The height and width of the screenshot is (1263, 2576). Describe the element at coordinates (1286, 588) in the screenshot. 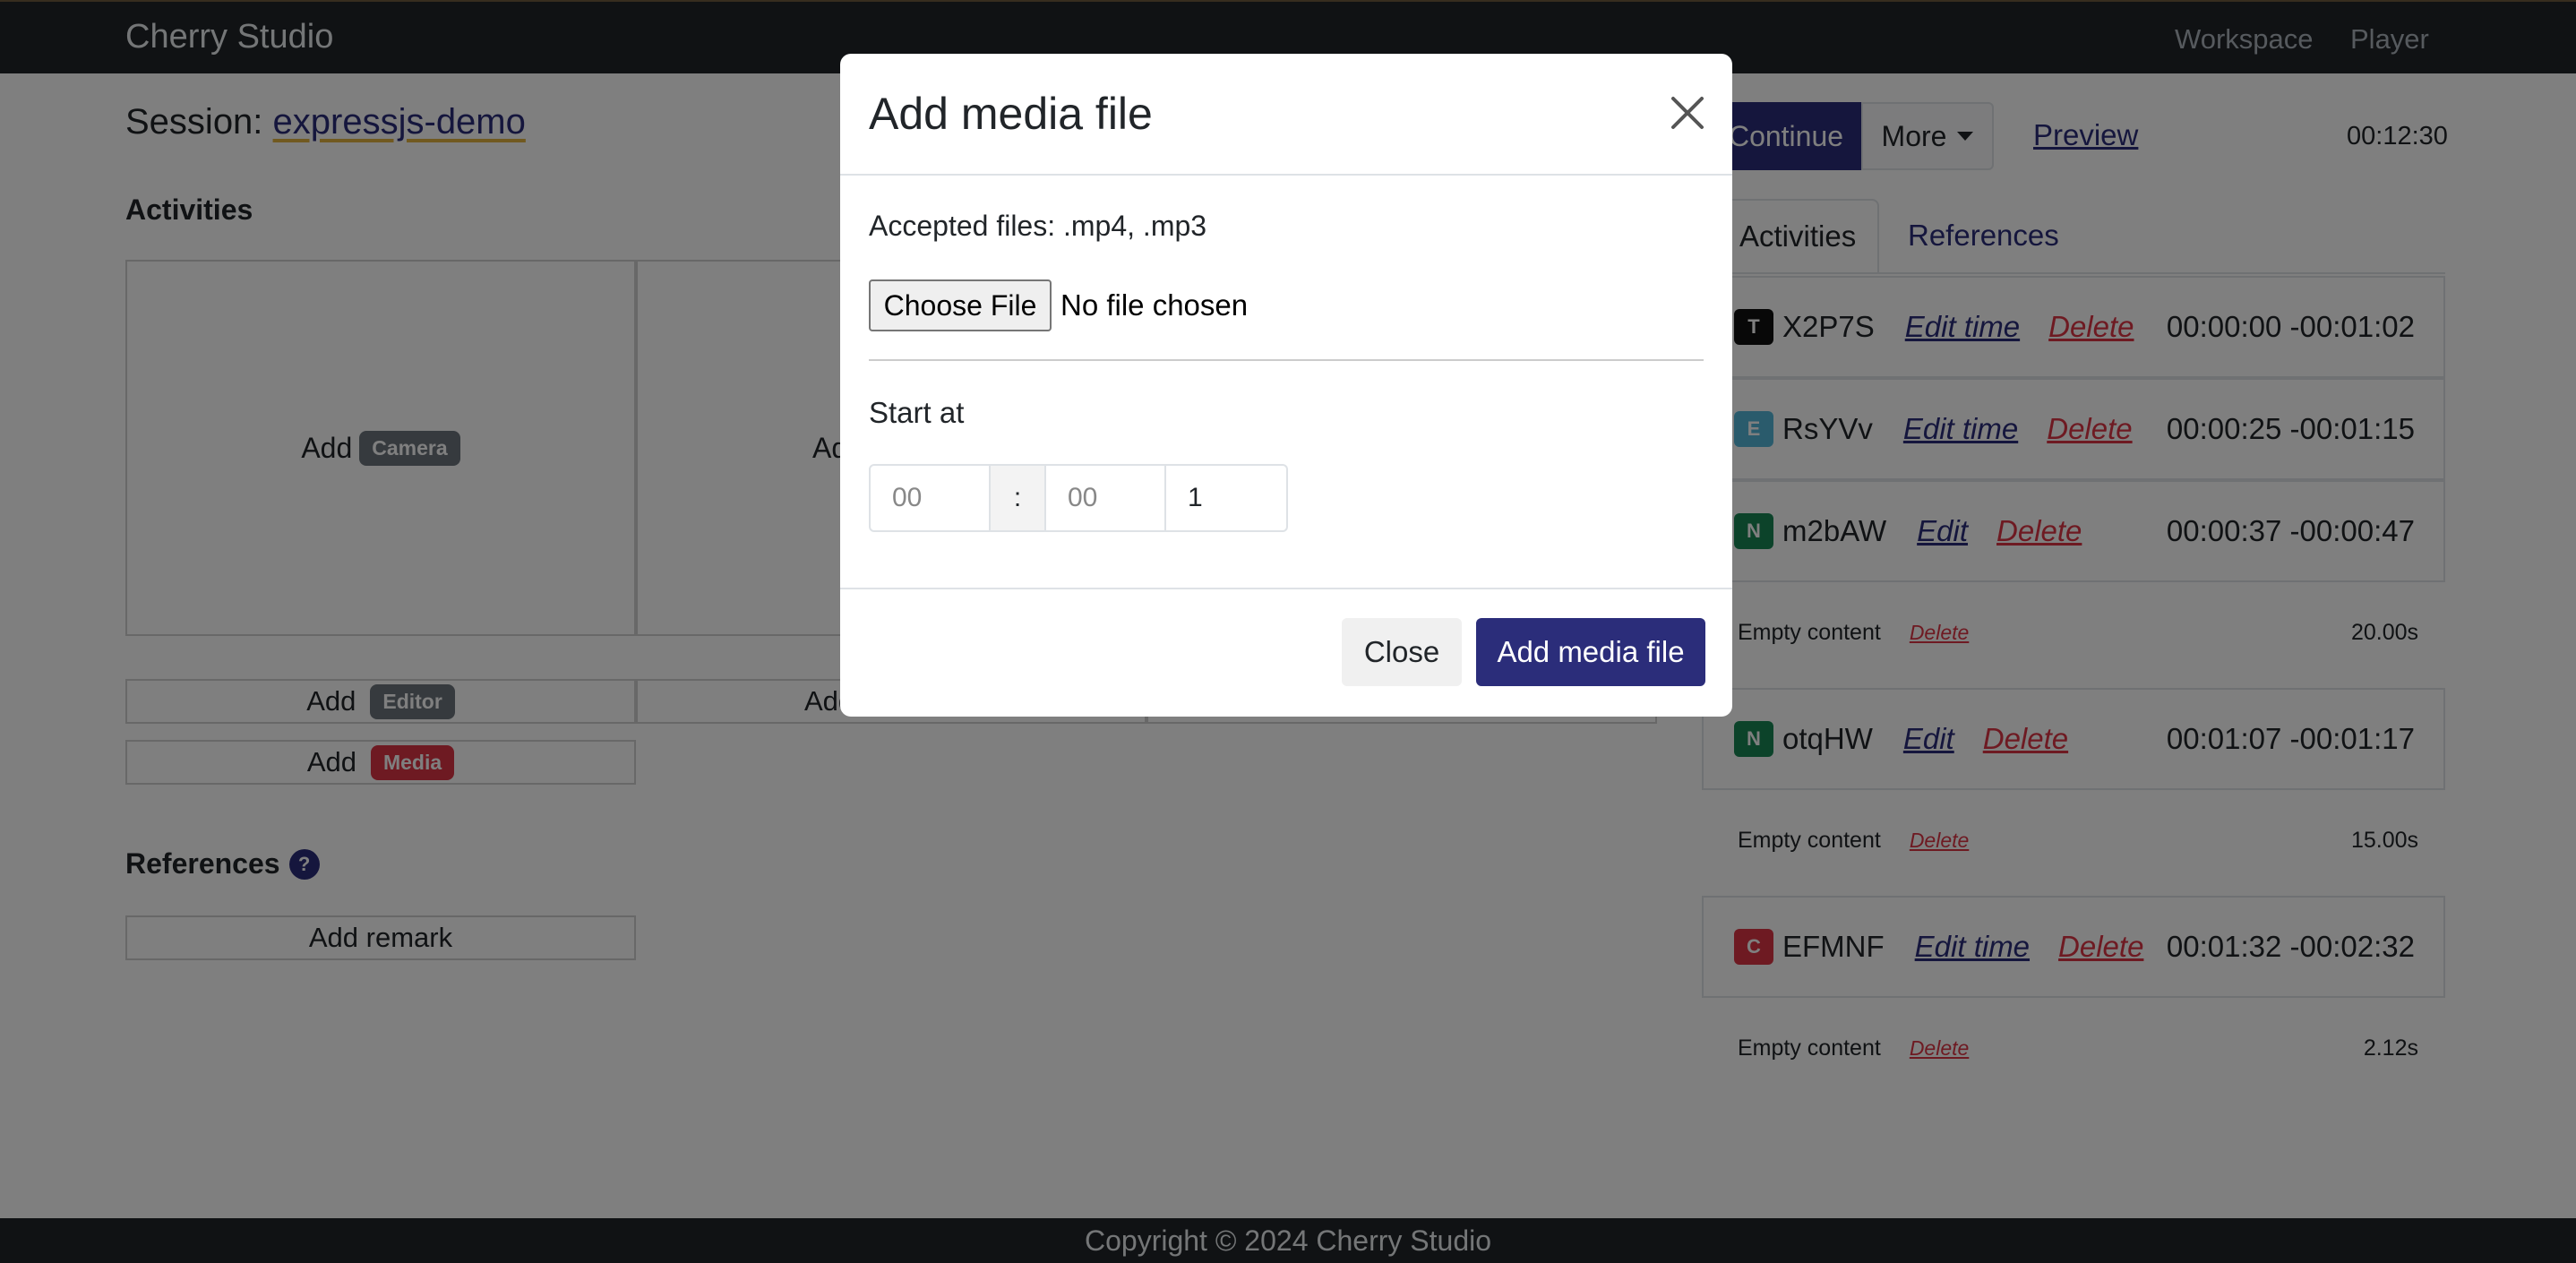

I see `modal-footer-divider` at that location.